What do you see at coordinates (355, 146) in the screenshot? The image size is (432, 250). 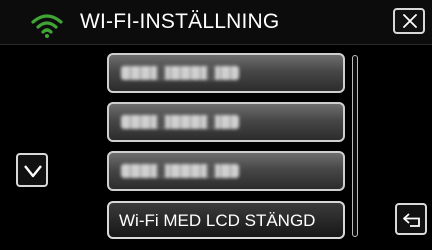 I see `scrollbar` at bounding box center [355, 146].